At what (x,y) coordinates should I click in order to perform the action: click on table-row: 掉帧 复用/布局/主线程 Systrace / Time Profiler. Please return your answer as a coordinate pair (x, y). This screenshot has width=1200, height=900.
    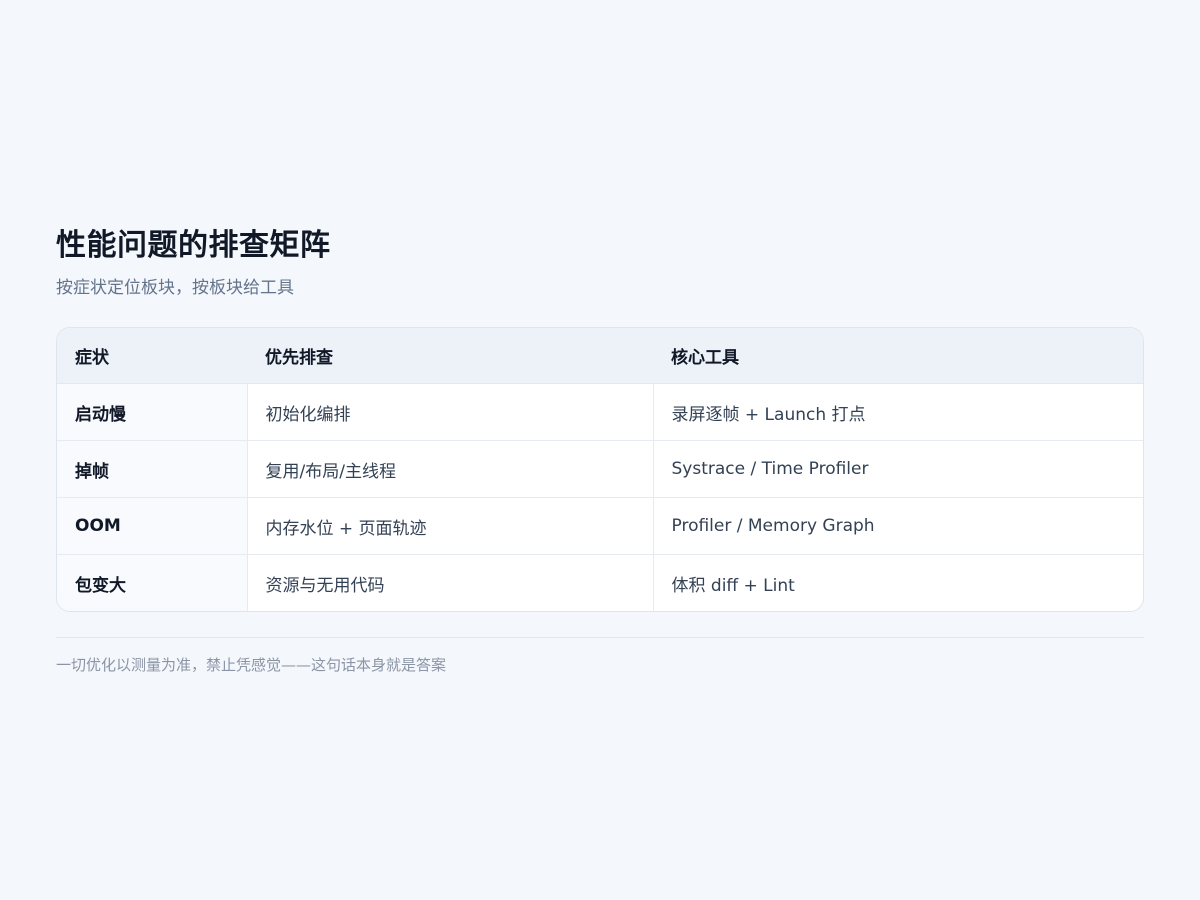
    Looking at the image, I should click on (600, 469).